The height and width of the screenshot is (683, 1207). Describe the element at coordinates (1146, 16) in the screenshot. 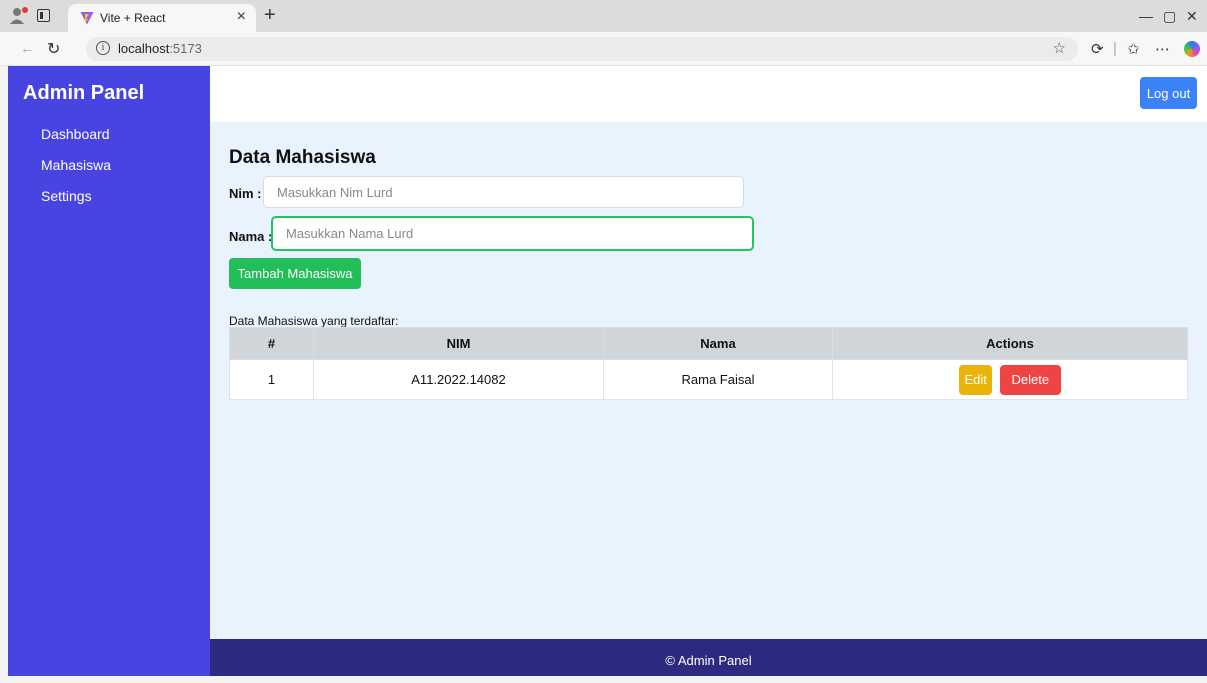

I see `minimize-icon: —` at that location.